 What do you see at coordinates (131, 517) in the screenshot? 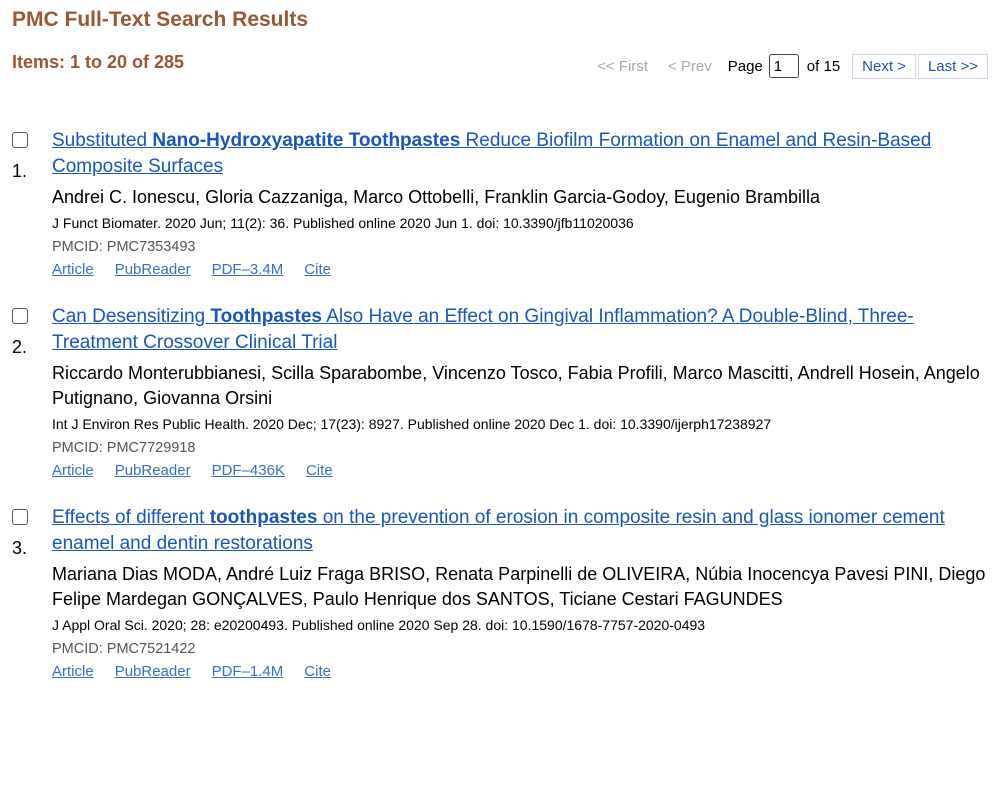
I see `title-text: Effects of different` at bounding box center [131, 517].